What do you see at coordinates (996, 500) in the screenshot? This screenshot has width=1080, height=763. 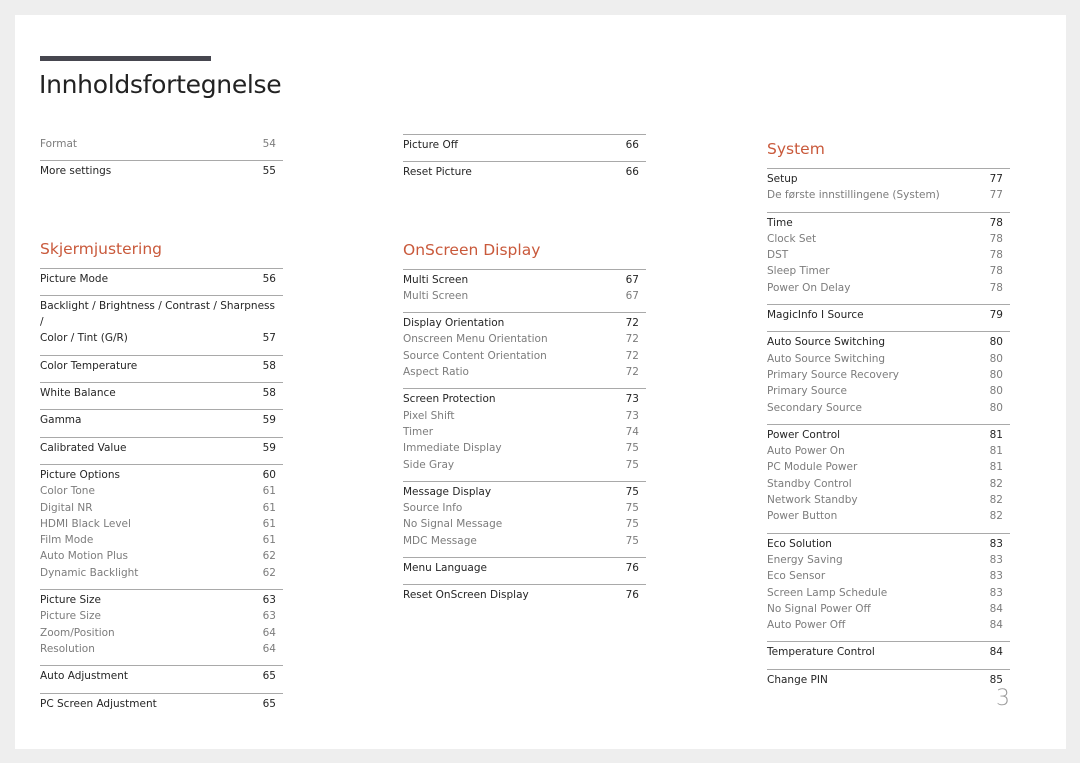 I see `toc-entry-page: 82` at bounding box center [996, 500].